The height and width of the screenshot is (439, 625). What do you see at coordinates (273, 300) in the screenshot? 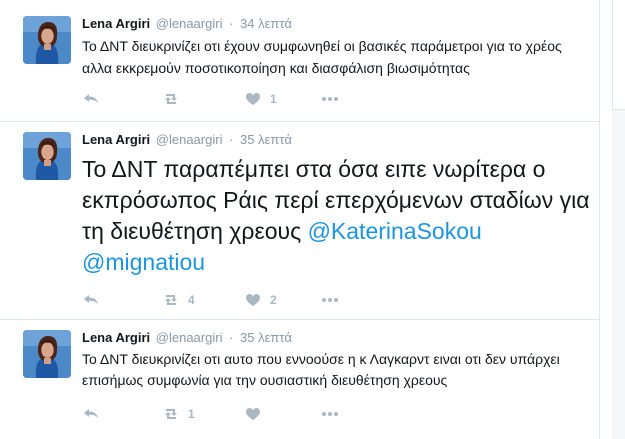
I see `like-count: 2` at bounding box center [273, 300].